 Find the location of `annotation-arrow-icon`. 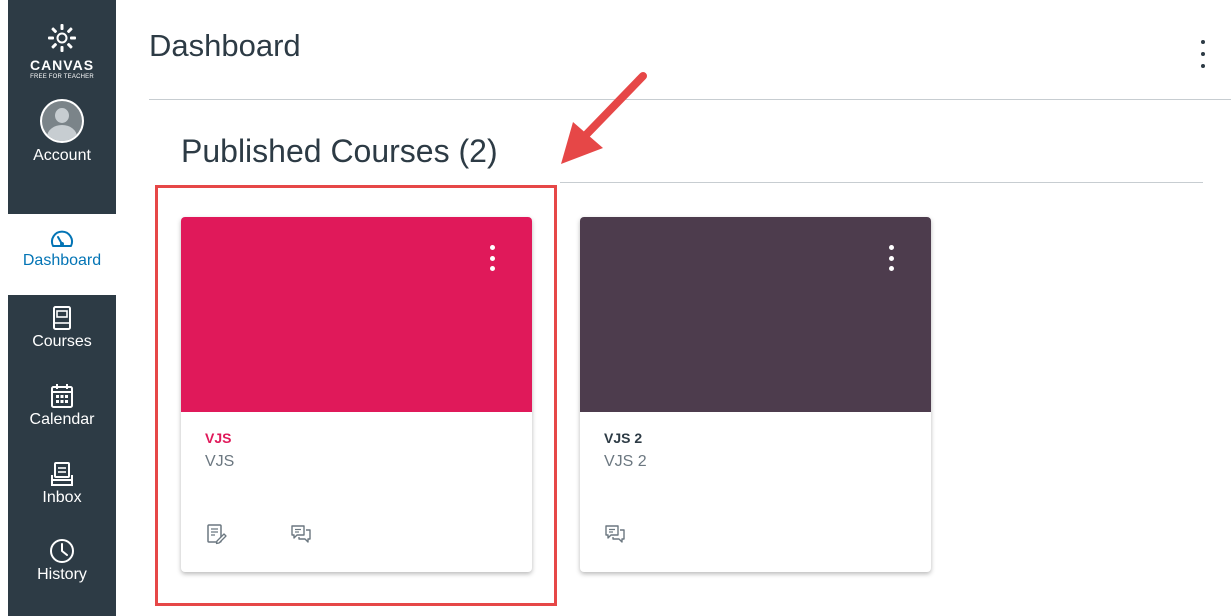

annotation-arrow-icon is located at coordinates (604, 118).